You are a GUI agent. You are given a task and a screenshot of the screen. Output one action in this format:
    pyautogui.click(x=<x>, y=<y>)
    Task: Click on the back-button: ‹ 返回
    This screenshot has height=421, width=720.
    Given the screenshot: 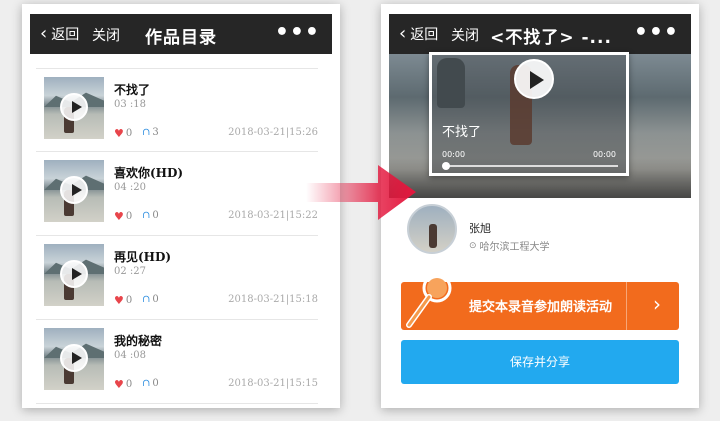 What is the action you would take?
    pyautogui.click(x=418, y=34)
    